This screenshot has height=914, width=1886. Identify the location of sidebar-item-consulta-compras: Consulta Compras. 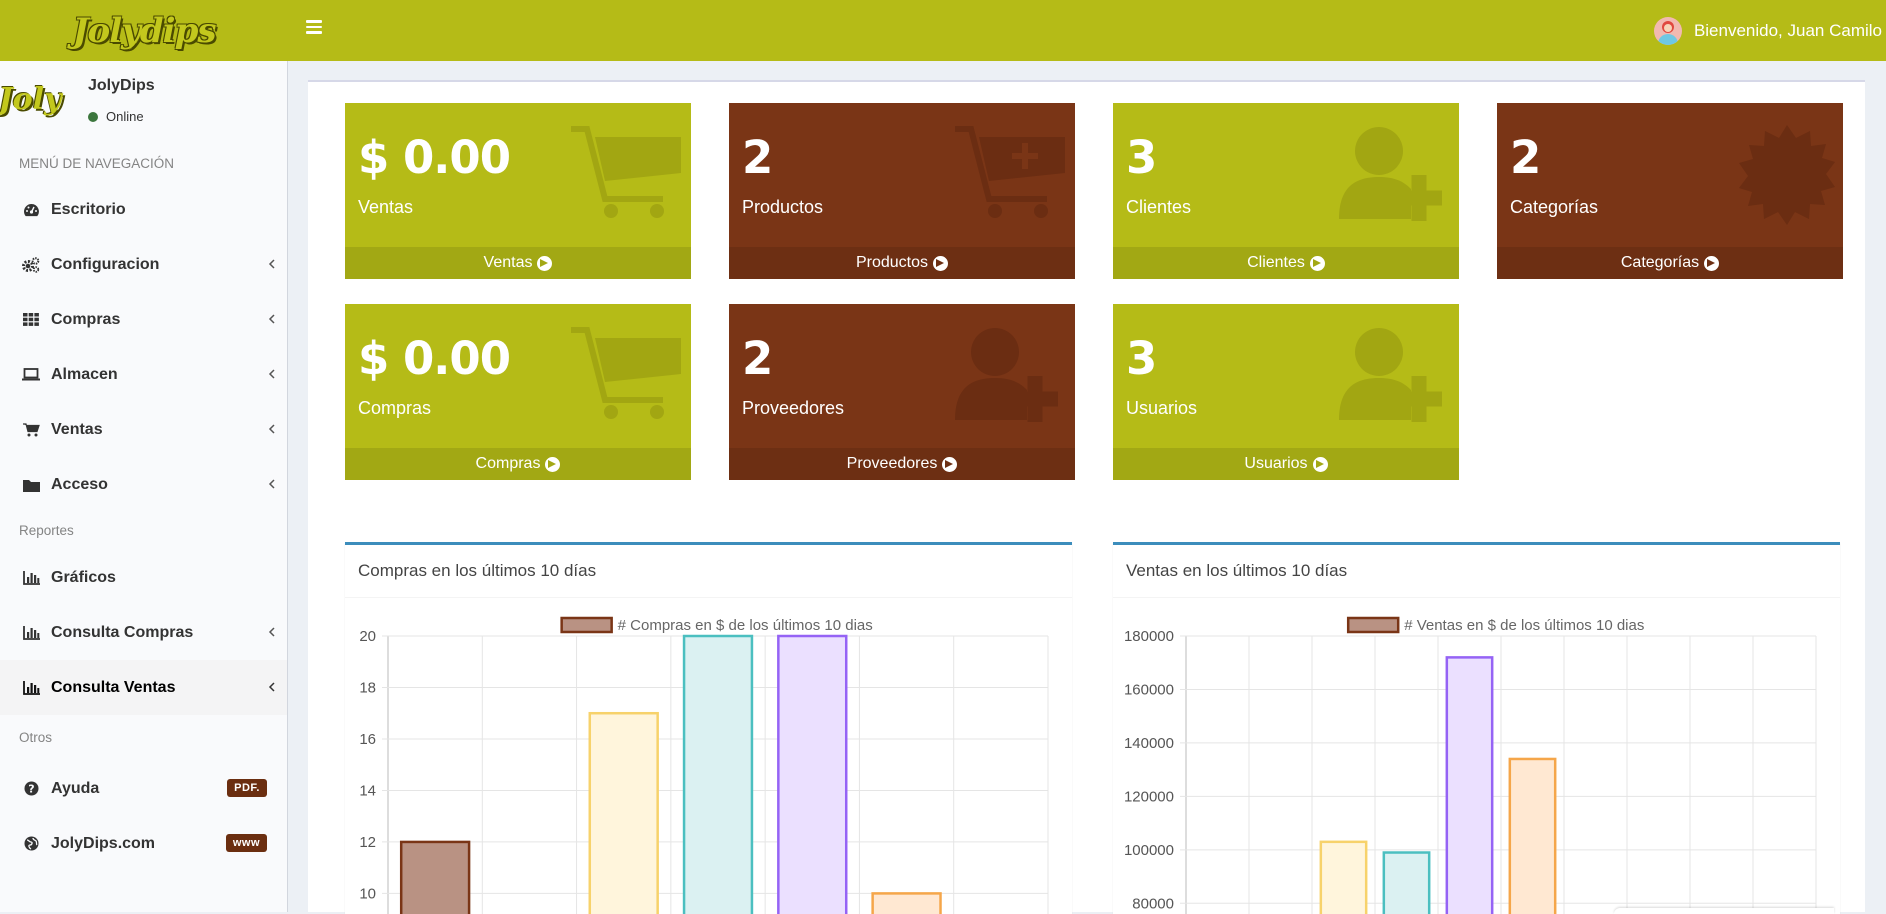
(143, 632).